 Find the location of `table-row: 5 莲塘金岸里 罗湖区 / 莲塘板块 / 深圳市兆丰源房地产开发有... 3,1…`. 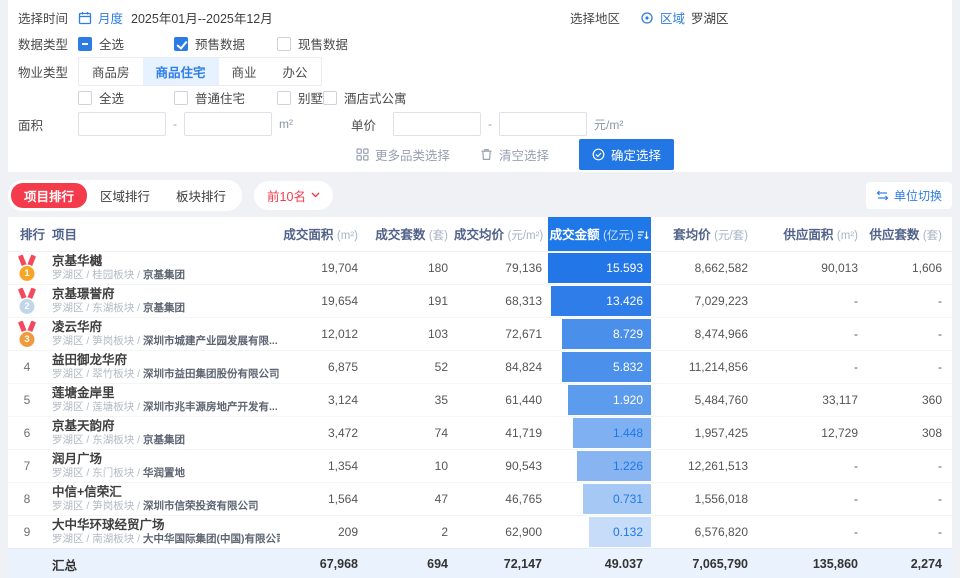

table-row: 5 莲塘金岸里 罗湖区 / 莲塘板块 / 深圳市兆丰源房地产开发有... 3,1… is located at coordinates (480, 399).